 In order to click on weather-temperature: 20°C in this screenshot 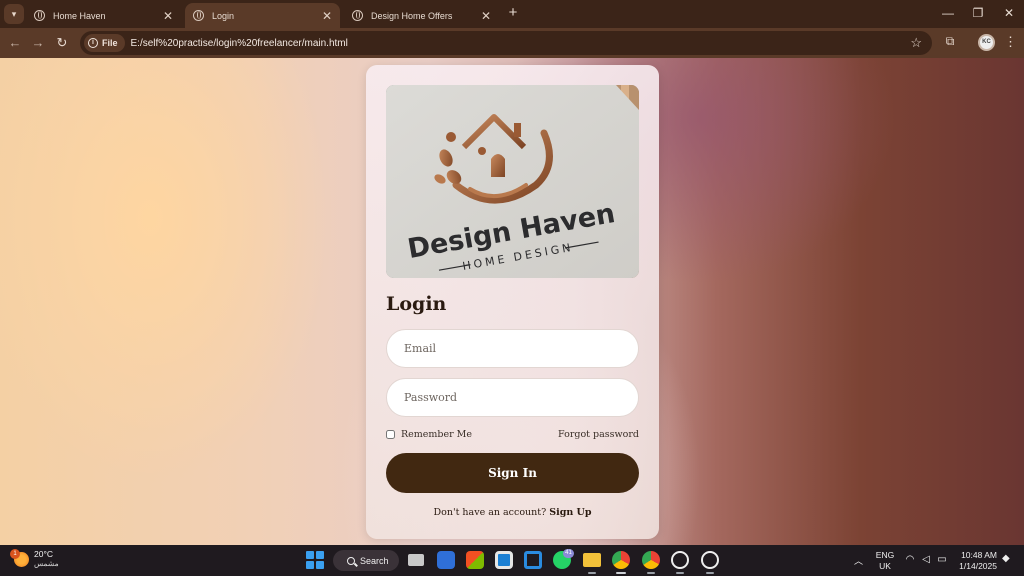, I will do `click(43, 554)`.